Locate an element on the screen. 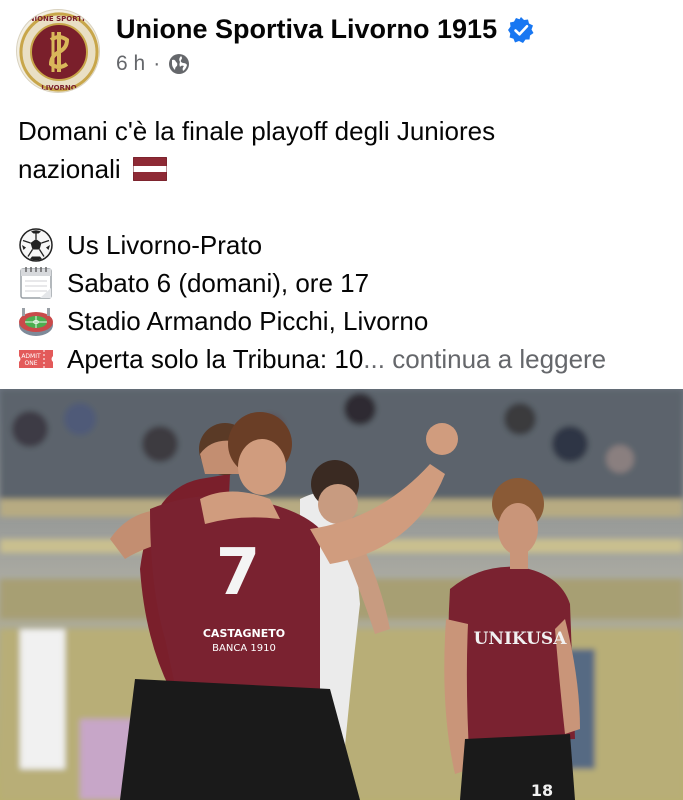 Image resolution: width=683 pixels, height=800 pixels. tickets-text: Aperta solo la Tribuna: 10 is located at coordinates (215, 359).